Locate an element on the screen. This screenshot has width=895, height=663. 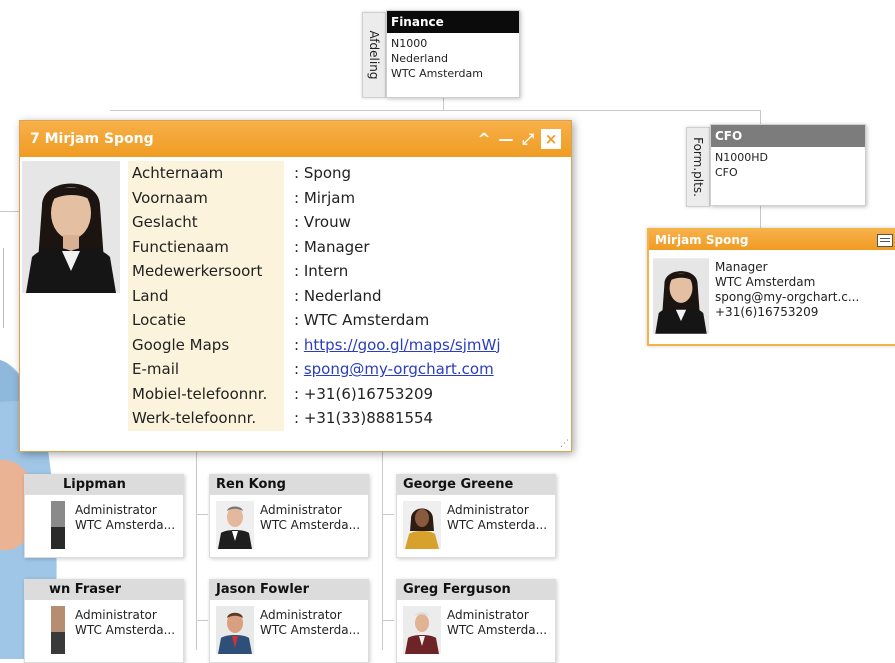
popup-titlebar: 7 Mirjam Spong ^ — ⤢ × is located at coordinates (295, 139).